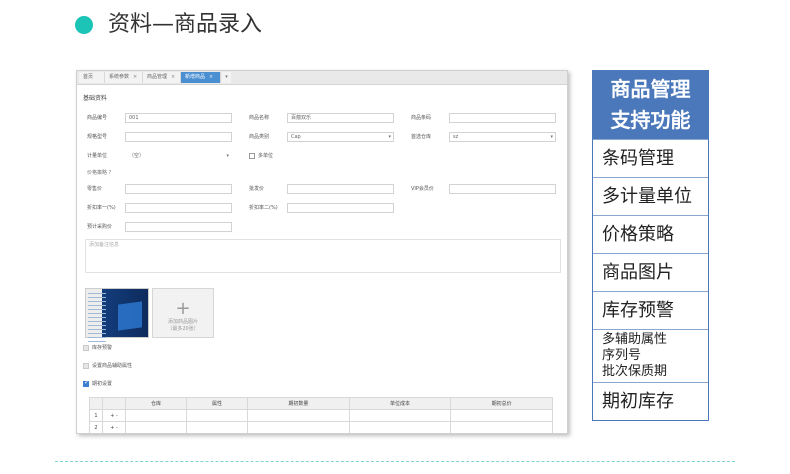 The image size is (790, 474). Describe the element at coordinates (96, 403) in the screenshot. I see `grid-header-index` at that location.